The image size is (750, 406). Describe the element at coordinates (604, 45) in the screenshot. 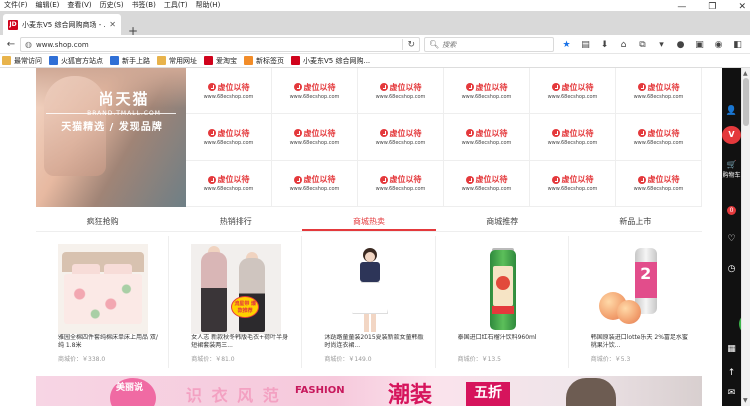

I see `download-icon: ⬇` at that location.